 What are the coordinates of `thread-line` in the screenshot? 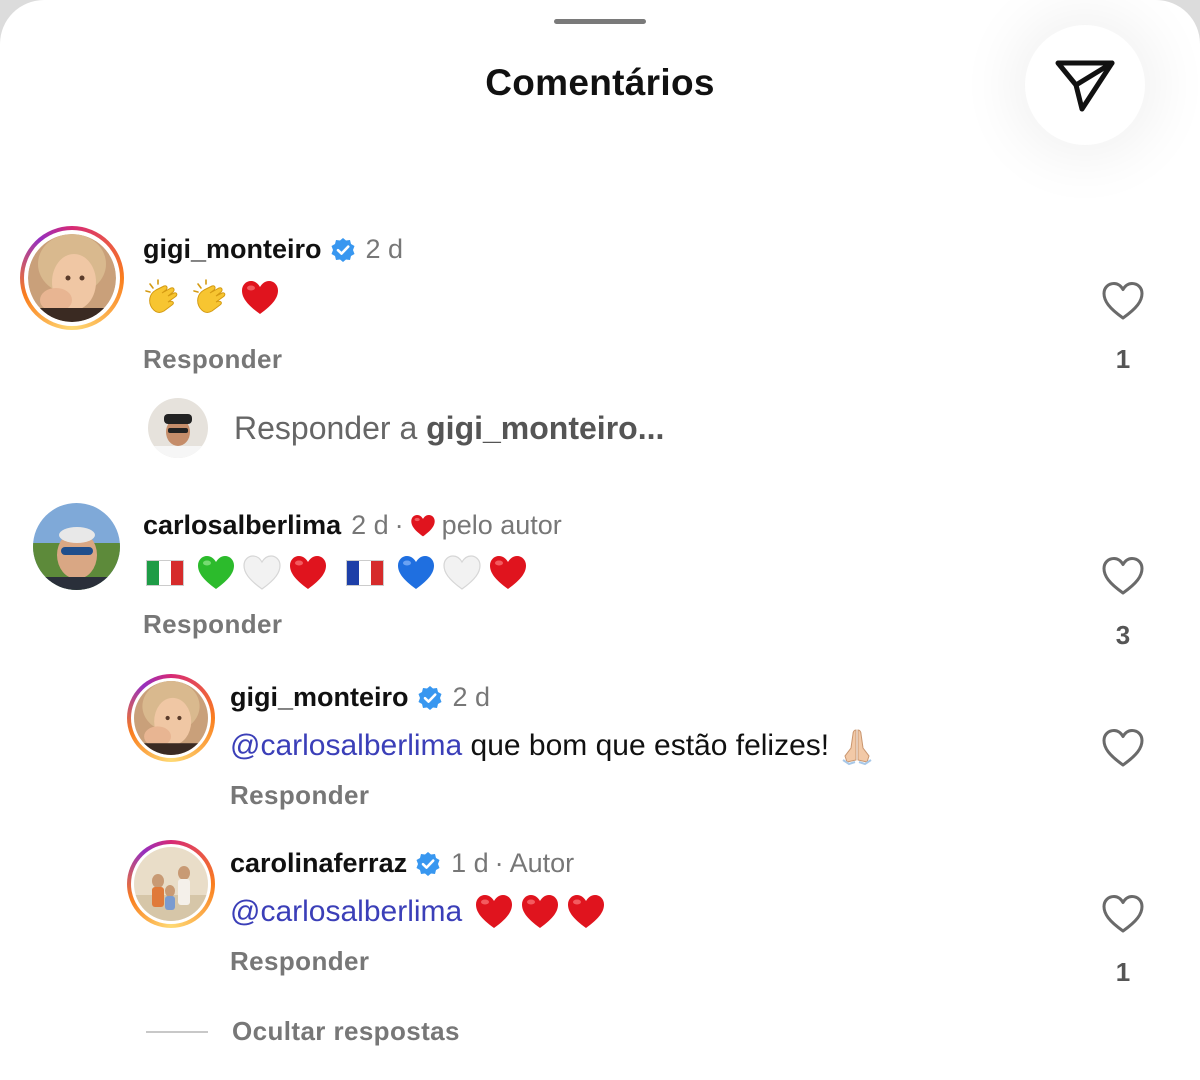 It's located at (177, 1031).